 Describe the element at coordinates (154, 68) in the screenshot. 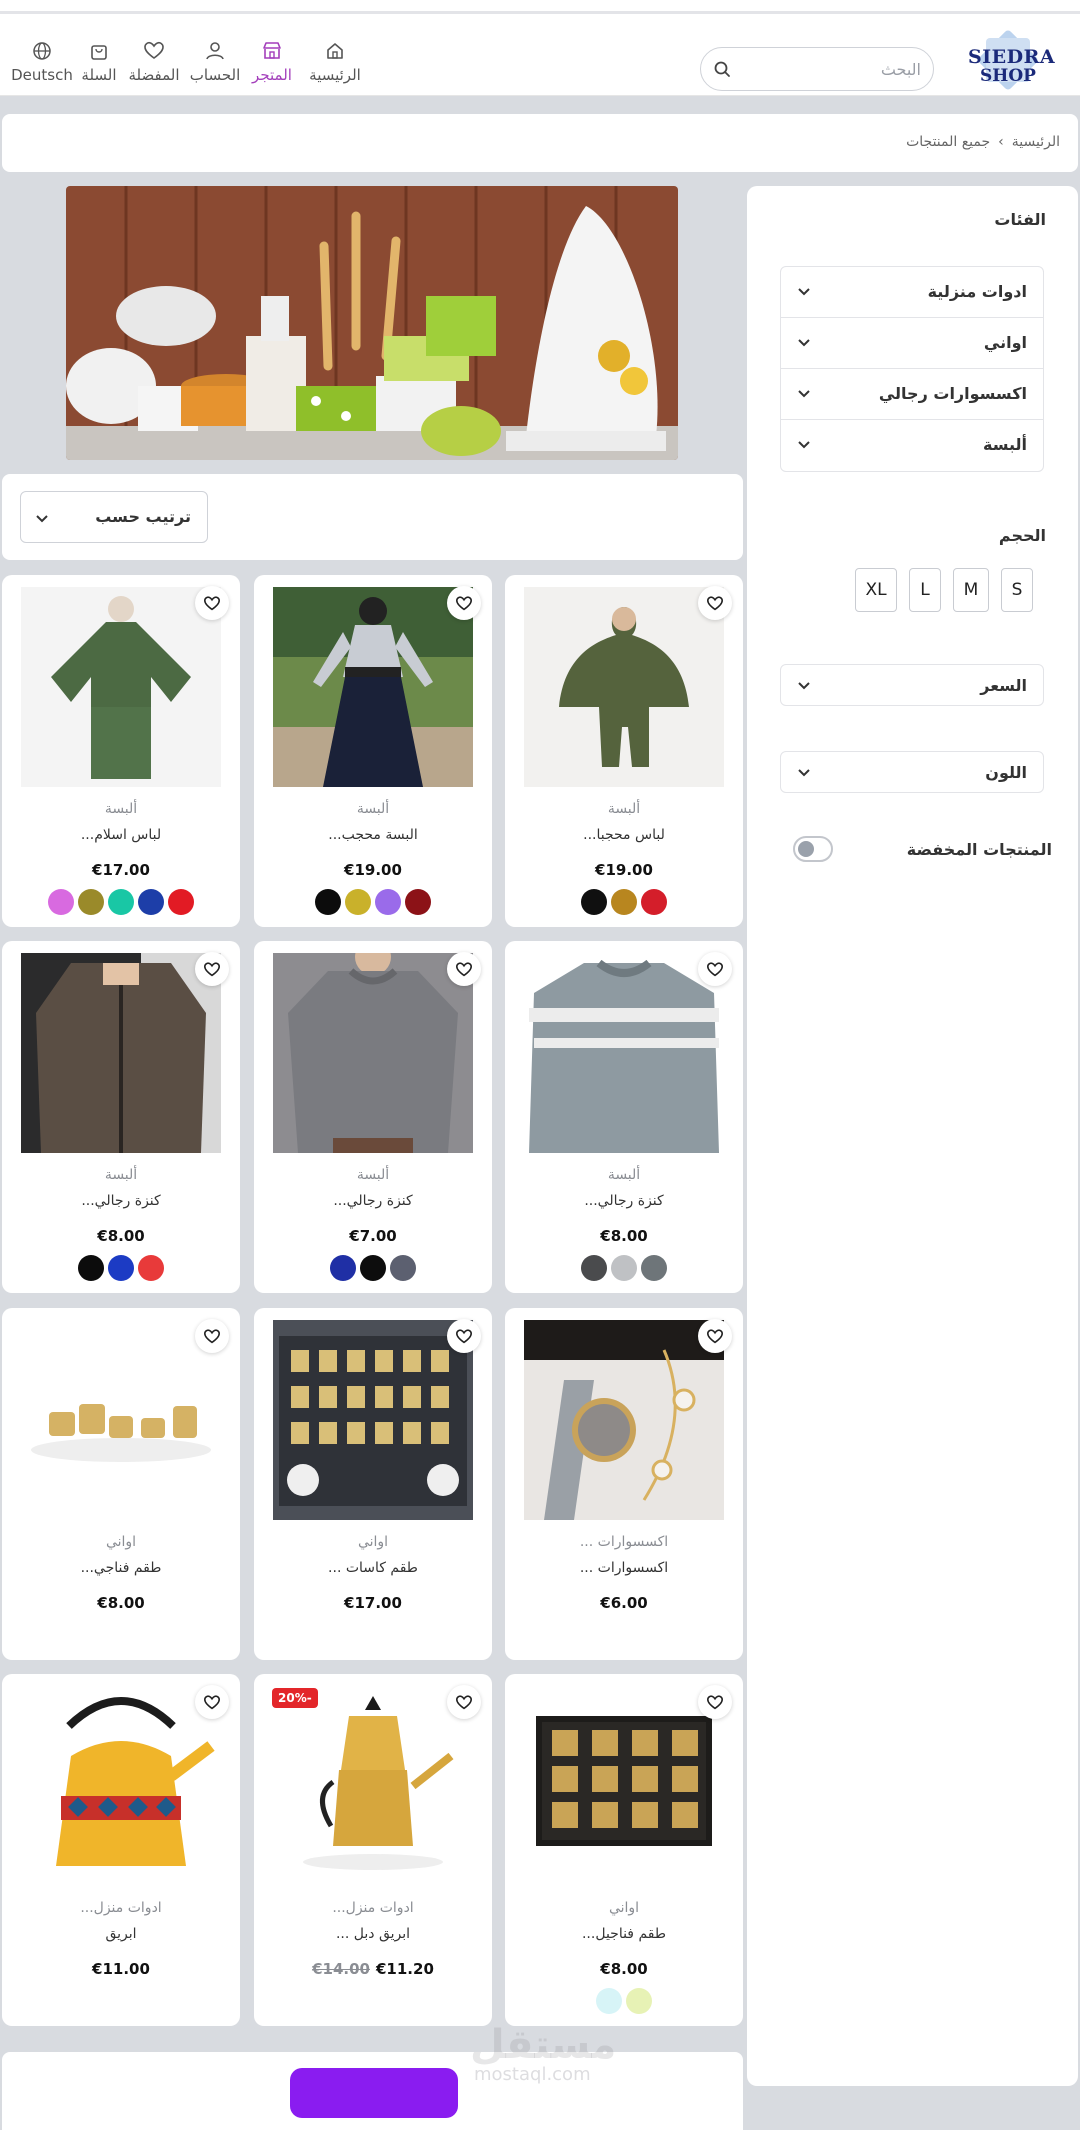

I see `nav-favorites: المفضلة` at that location.